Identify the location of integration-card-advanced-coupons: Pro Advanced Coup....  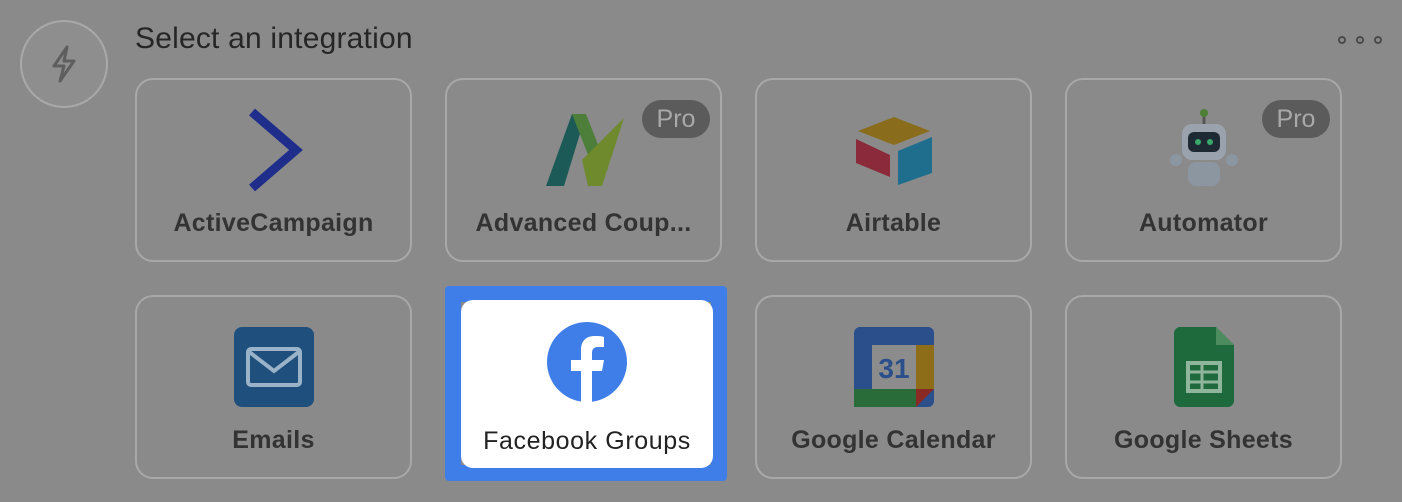
(583, 170).